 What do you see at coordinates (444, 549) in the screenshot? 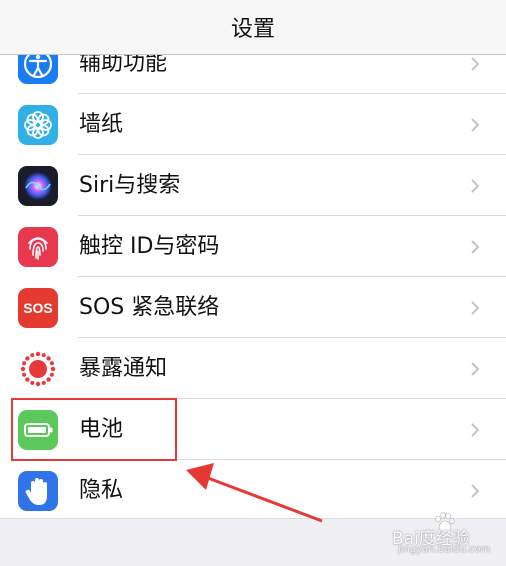
I see `watermark-site: jingyan.baidu.com` at bounding box center [444, 549].